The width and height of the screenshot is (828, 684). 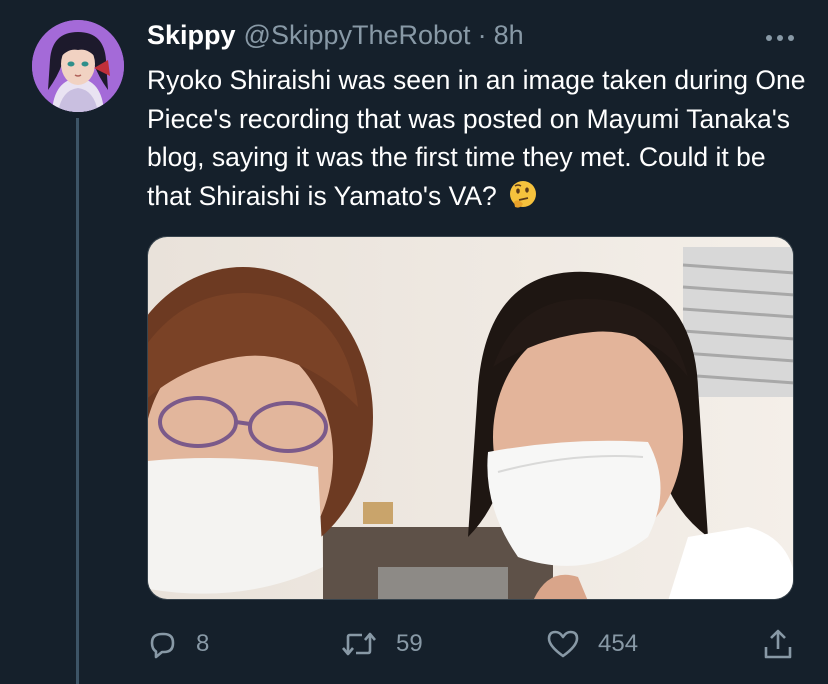 I want to click on retweet-button: 59, so click(x=381, y=644).